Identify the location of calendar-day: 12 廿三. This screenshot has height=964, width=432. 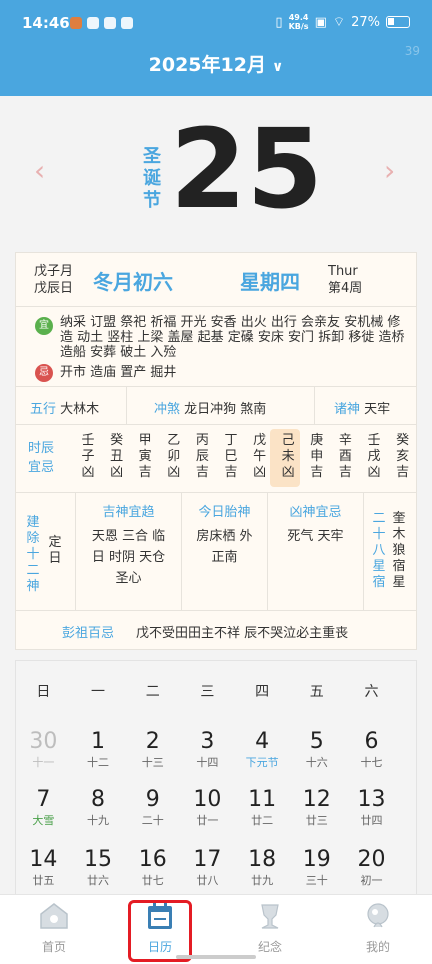
(316, 807).